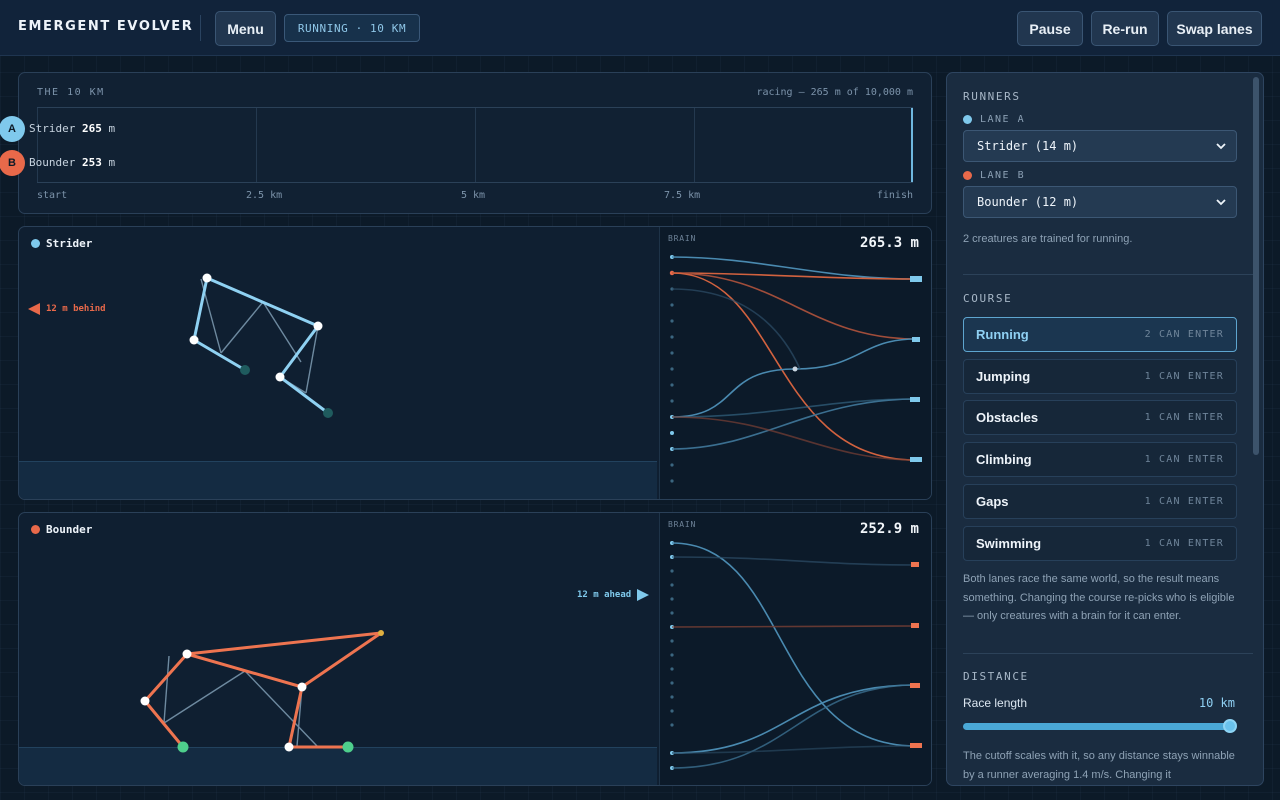  Describe the element at coordinates (352, 28) in the screenshot. I see `race-status-badge: RUNNING · 10 KM` at that location.